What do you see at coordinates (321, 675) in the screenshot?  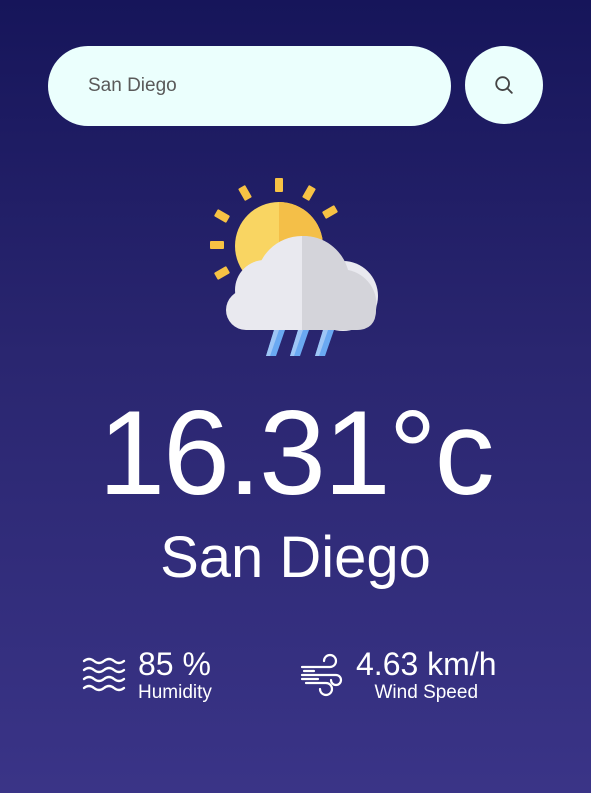 I see `wind-icon` at bounding box center [321, 675].